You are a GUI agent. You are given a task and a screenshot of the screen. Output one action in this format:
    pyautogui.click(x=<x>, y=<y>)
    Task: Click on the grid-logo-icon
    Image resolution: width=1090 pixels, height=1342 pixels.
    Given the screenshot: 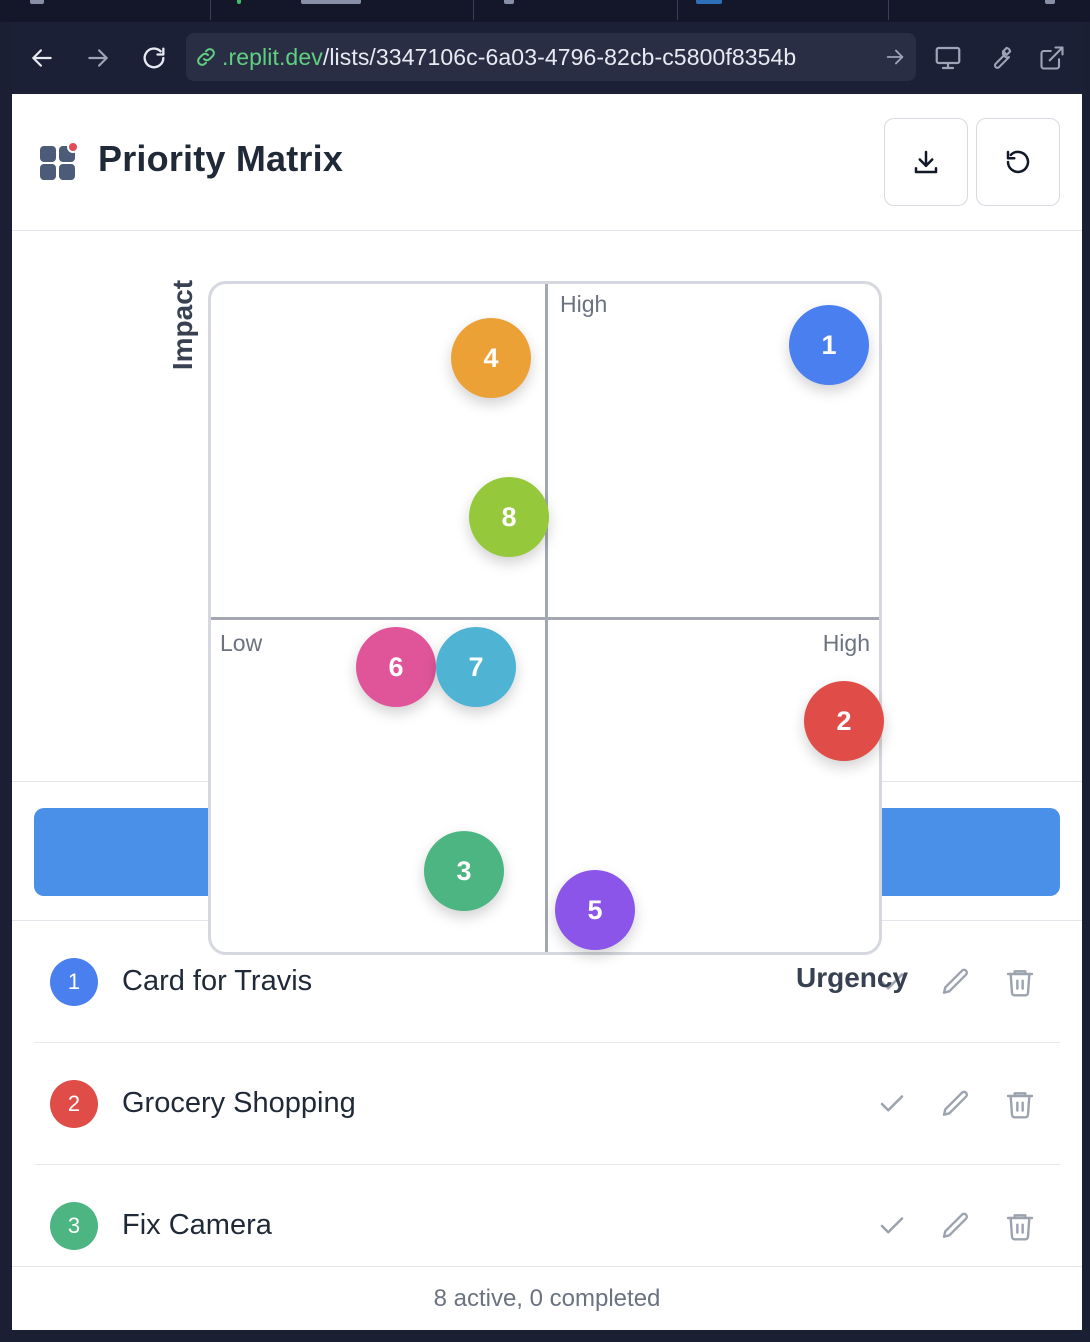 What is the action you would take?
    pyautogui.click(x=59, y=161)
    